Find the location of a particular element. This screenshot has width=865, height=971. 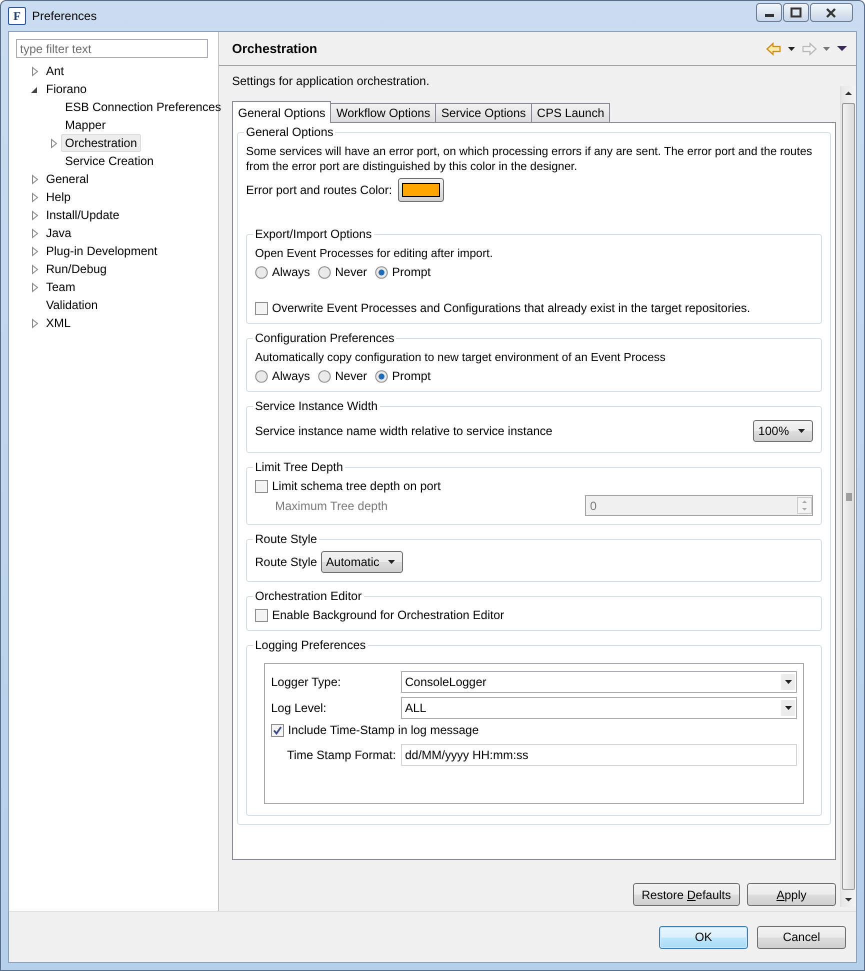

grip-icon is located at coordinates (848, 496).